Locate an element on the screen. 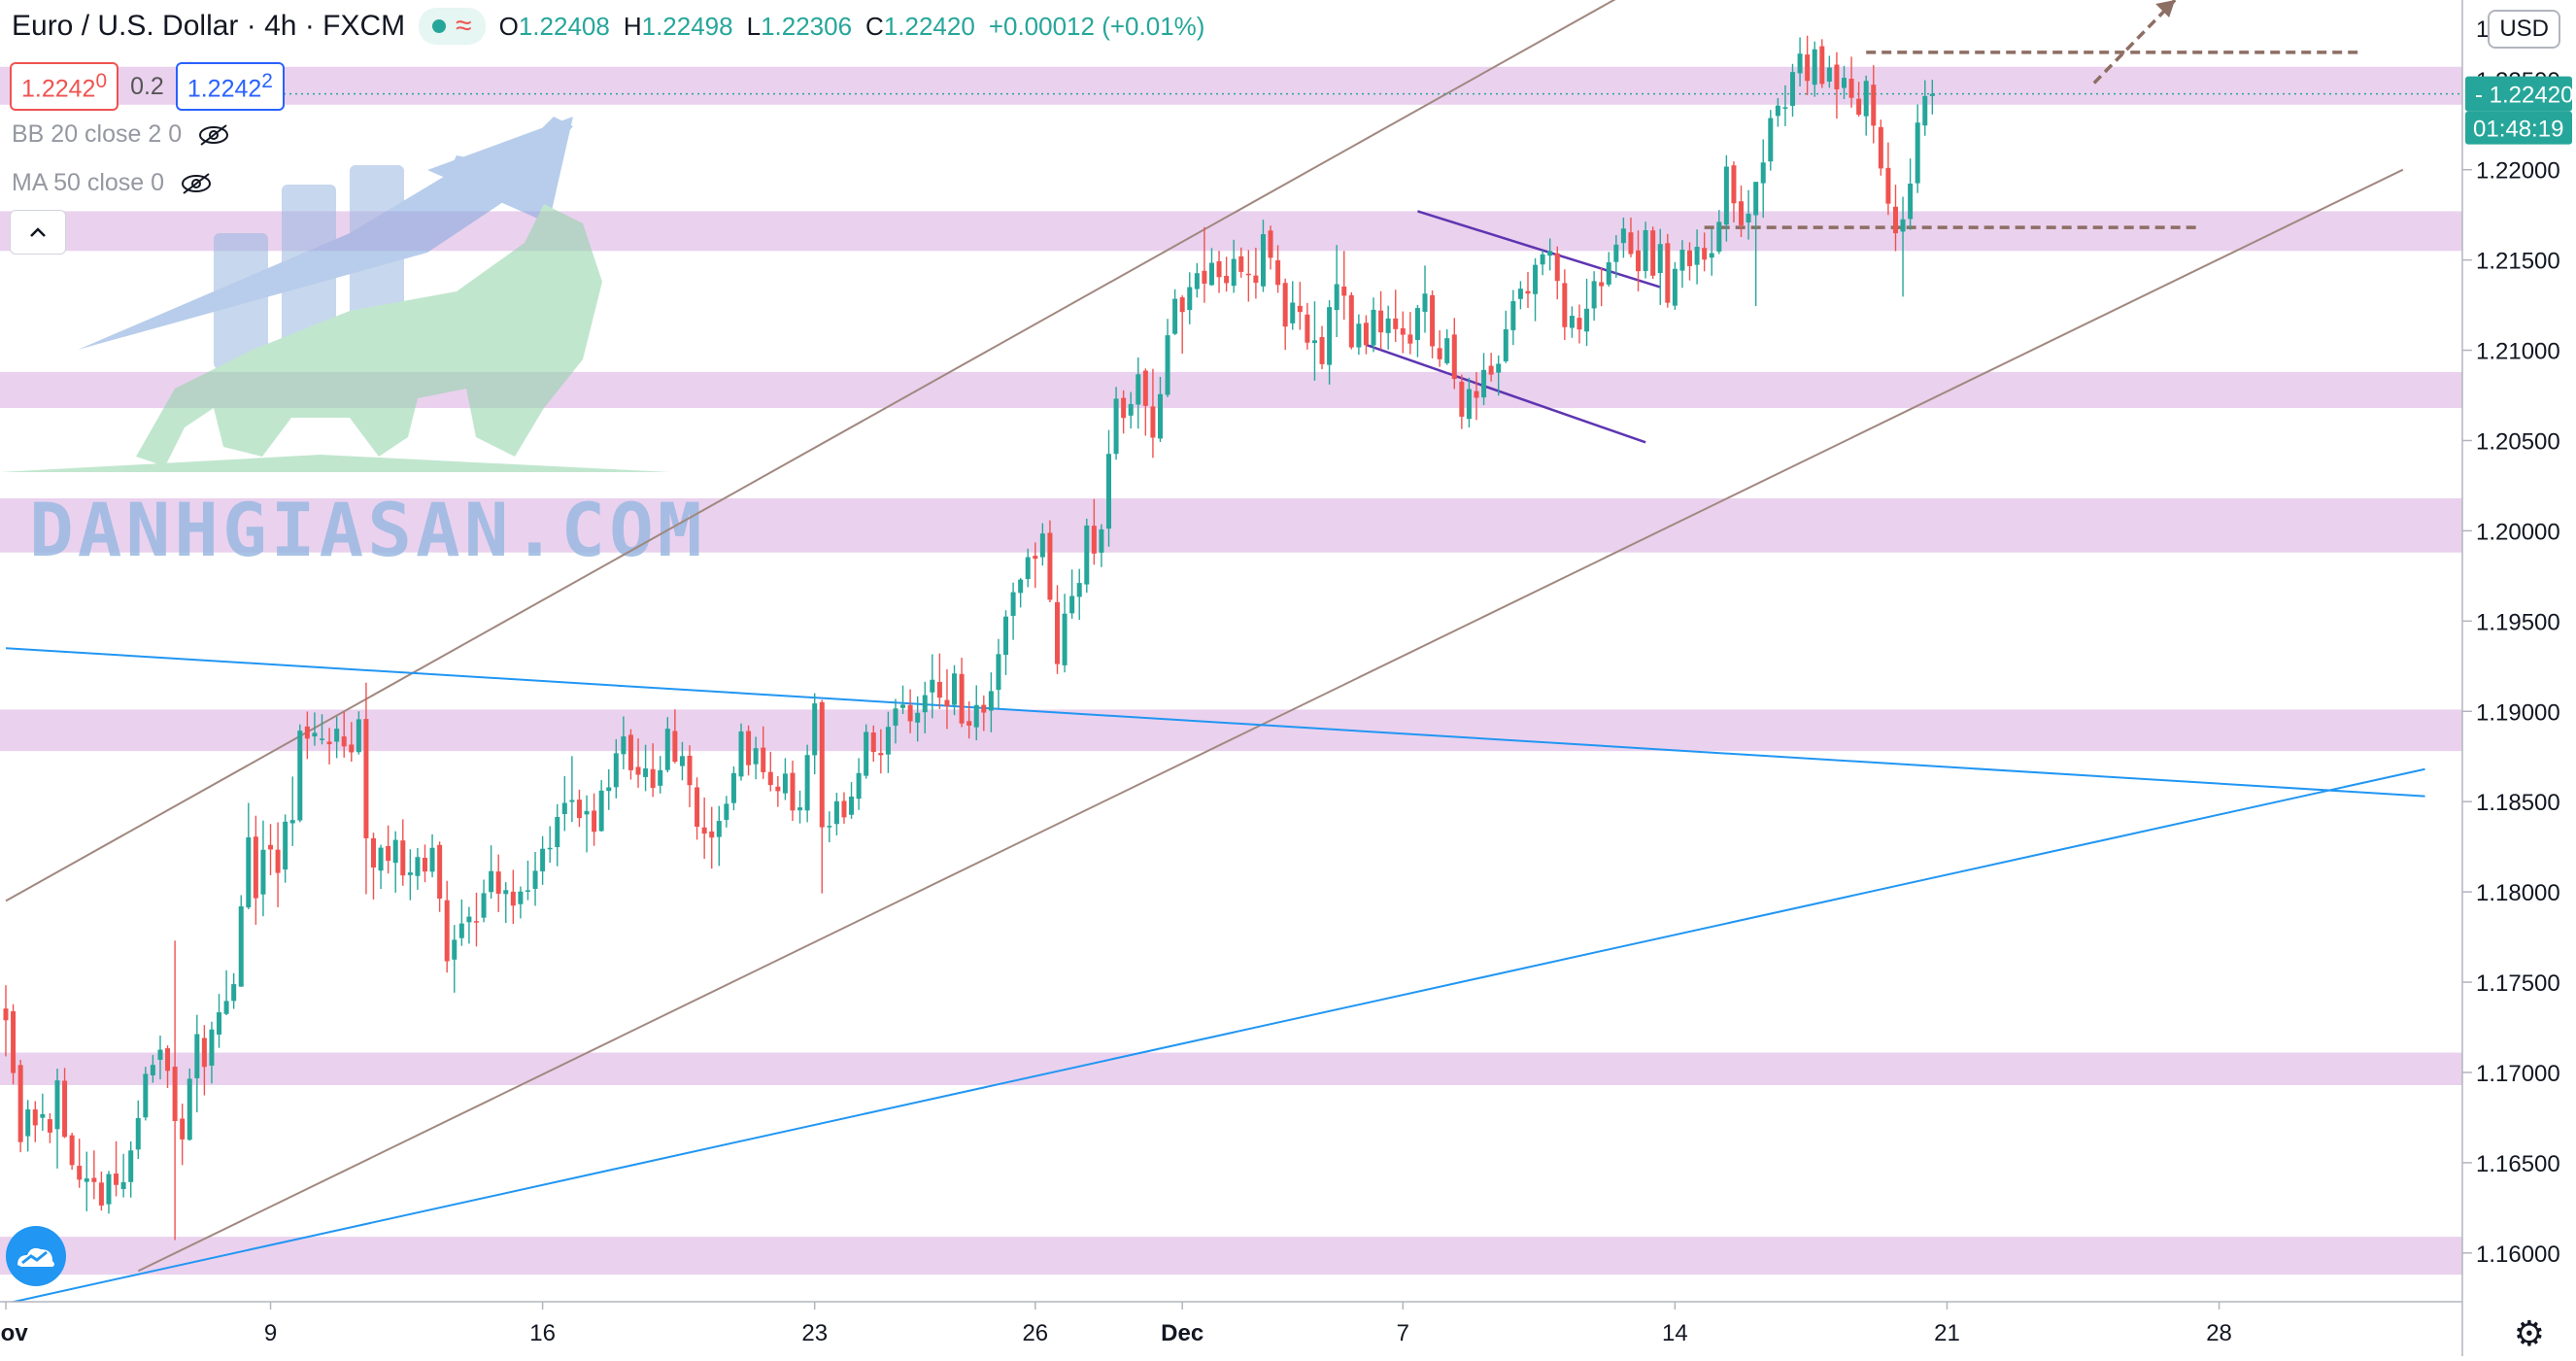 The height and width of the screenshot is (1361, 2576). ohlc-open: O1.22408 is located at coordinates (554, 26).